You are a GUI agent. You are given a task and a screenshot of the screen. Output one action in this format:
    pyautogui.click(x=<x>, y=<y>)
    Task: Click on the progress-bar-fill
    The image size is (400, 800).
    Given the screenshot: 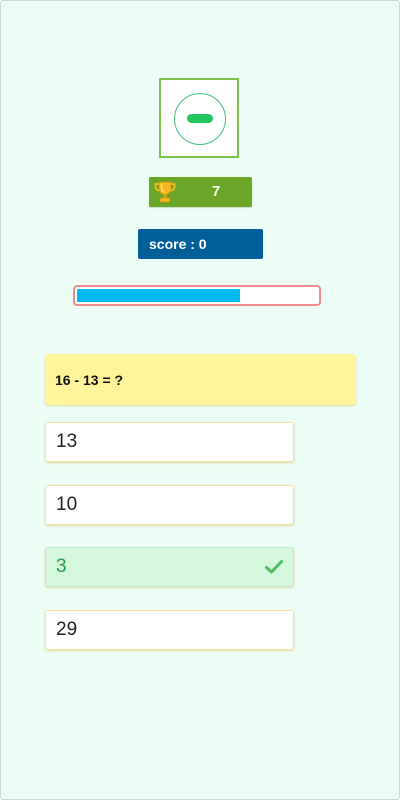 What is the action you would take?
    pyautogui.click(x=159, y=295)
    